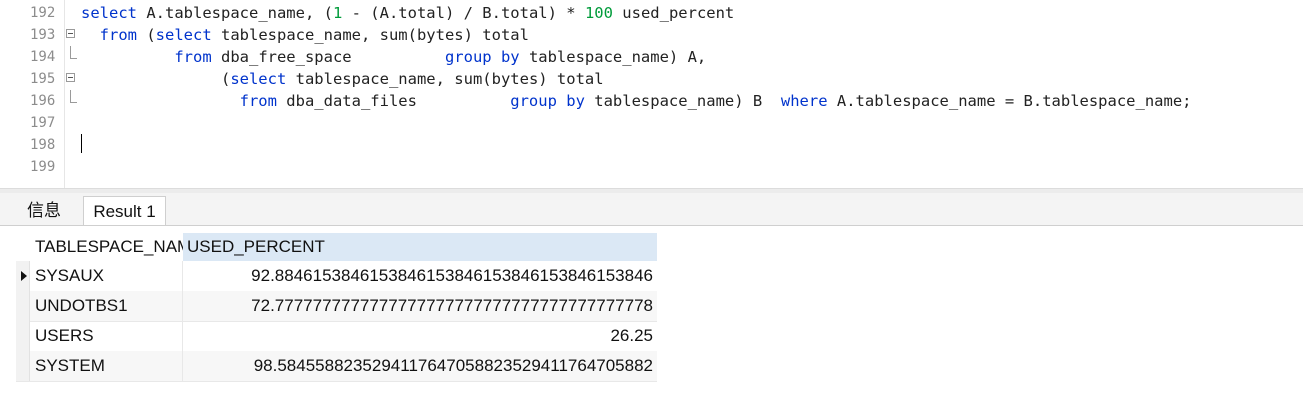 The width and height of the screenshot is (1303, 407). Describe the element at coordinates (106, 366) in the screenshot. I see `cell-tablespace-name: SYSTEM` at that location.